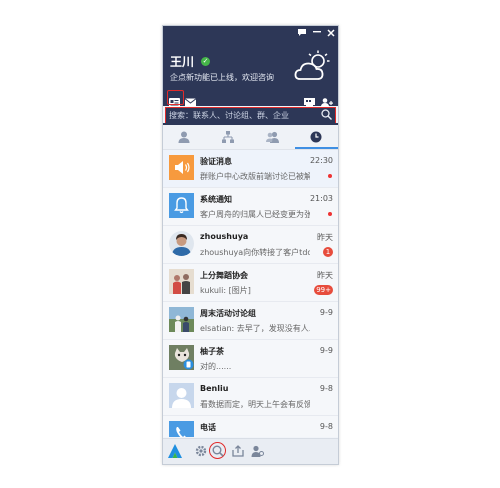  What do you see at coordinates (243, 115) in the screenshot?
I see `search-input` at bounding box center [243, 115].